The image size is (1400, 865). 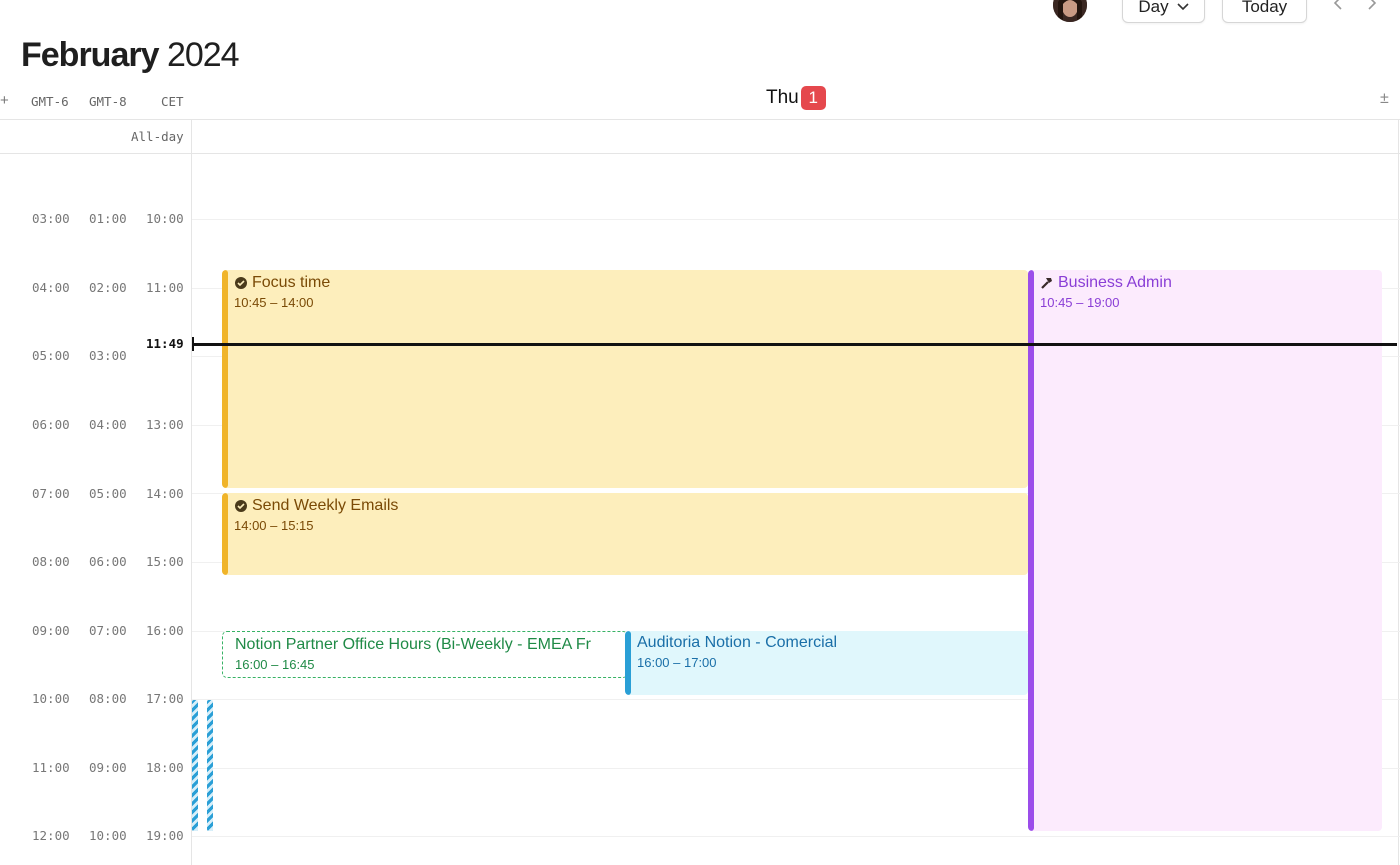 What do you see at coordinates (165, 698) in the screenshot?
I see `time-label: 17:00` at bounding box center [165, 698].